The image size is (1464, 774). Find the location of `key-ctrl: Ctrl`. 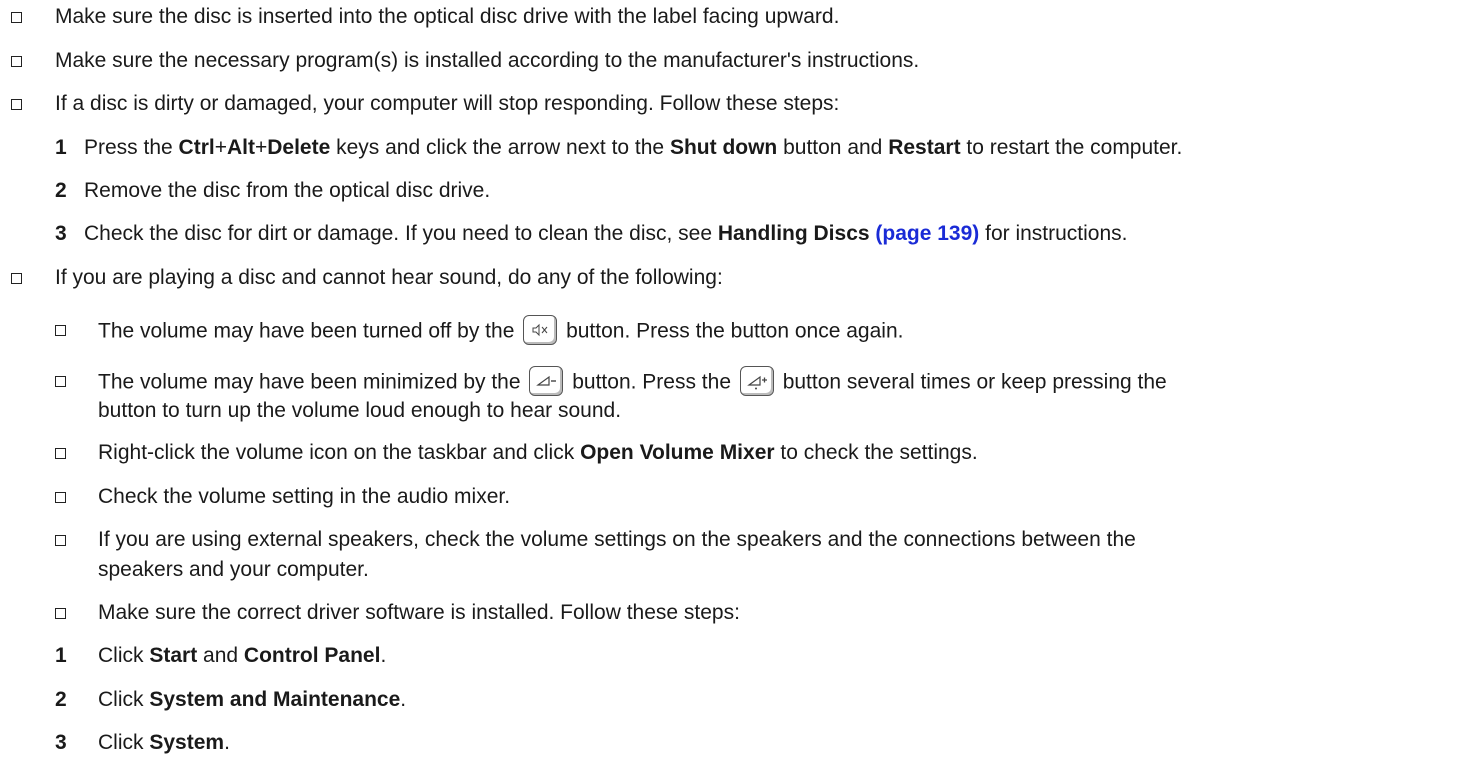

key-ctrl: Ctrl is located at coordinates (196, 147).